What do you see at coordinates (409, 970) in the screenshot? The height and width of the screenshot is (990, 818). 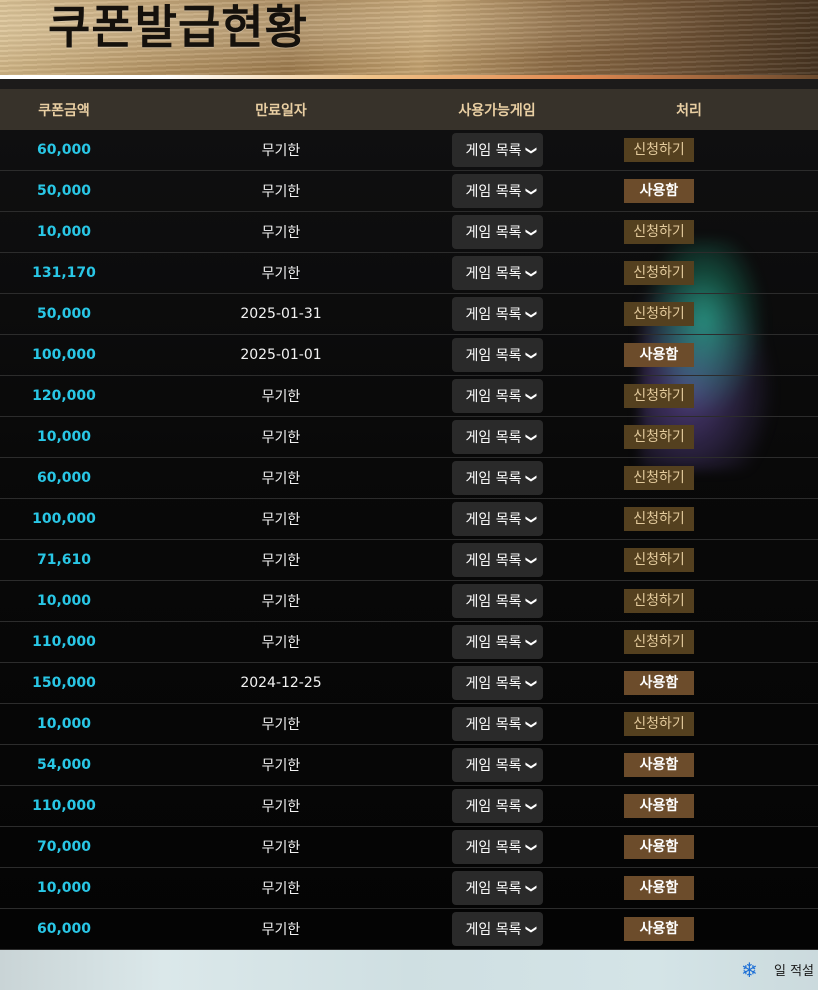 I see `footer-bar: ❄ 일 적설` at bounding box center [409, 970].